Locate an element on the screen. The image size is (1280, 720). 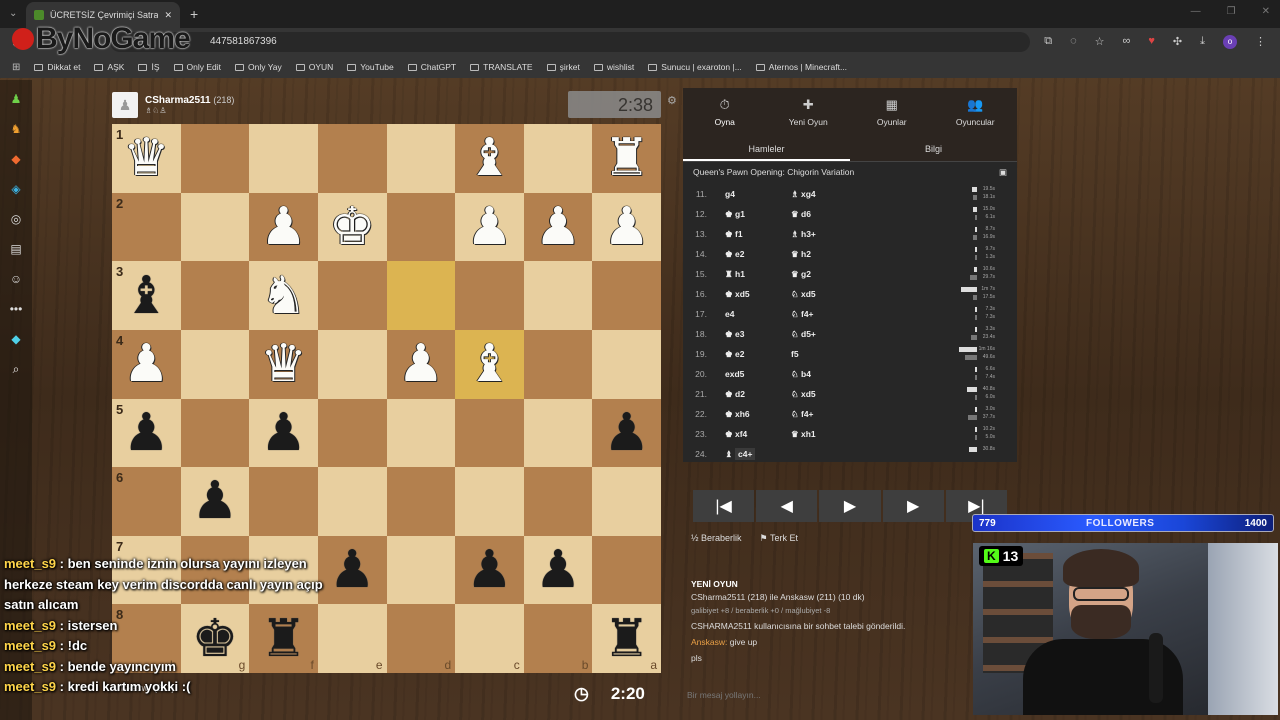
subtab: Hamleler is located at coordinates (766, 148).